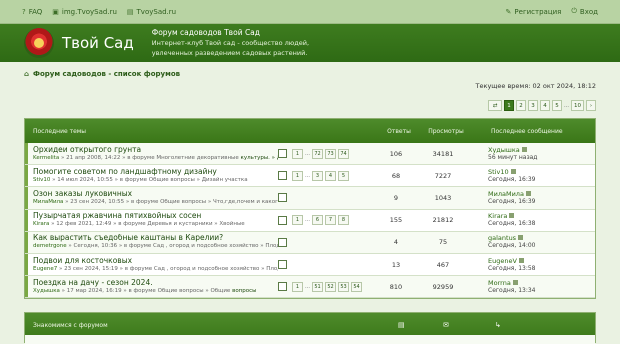 The image size is (620, 344). Describe the element at coordinates (155, 261) in the screenshot. I see `topic-title: Подвои для косточковых` at that location.